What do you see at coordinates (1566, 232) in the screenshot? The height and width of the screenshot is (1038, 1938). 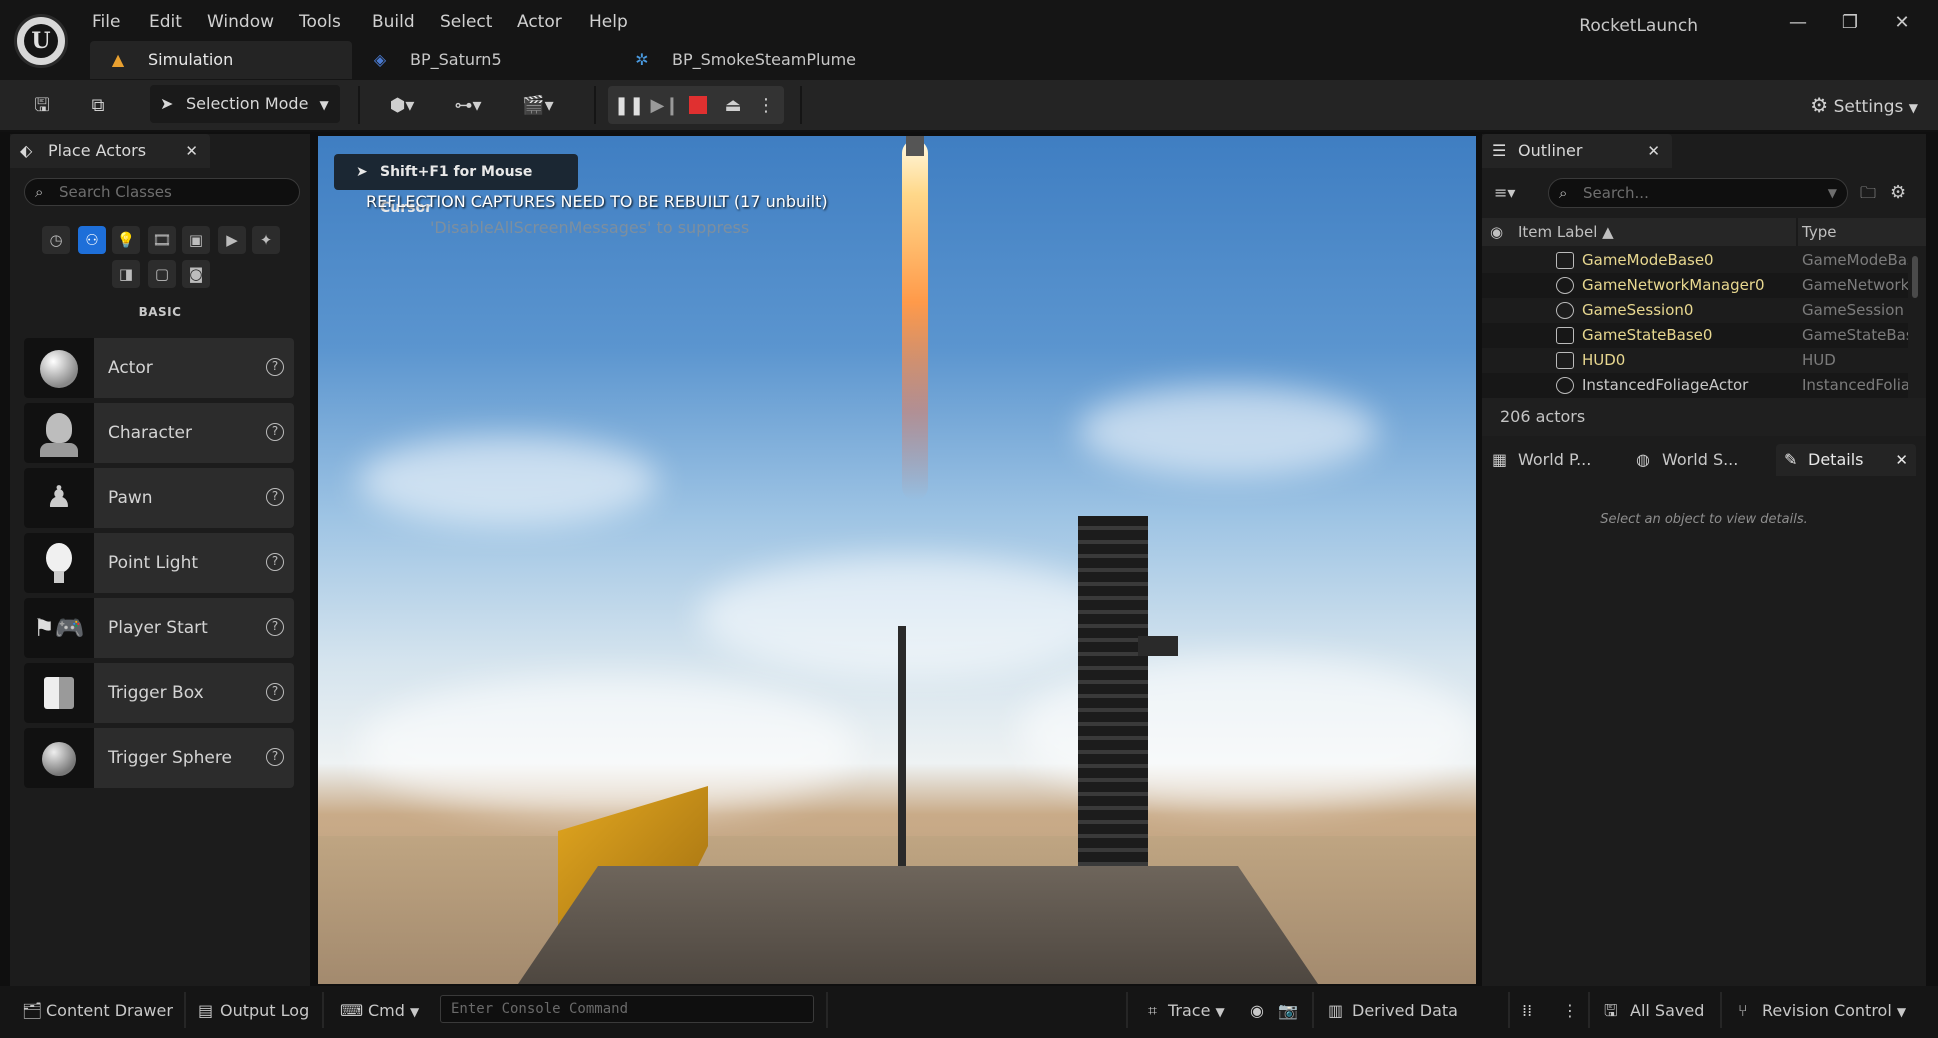 I see `column-item-label: Item Label ▲` at bounding box center [1566, 232].